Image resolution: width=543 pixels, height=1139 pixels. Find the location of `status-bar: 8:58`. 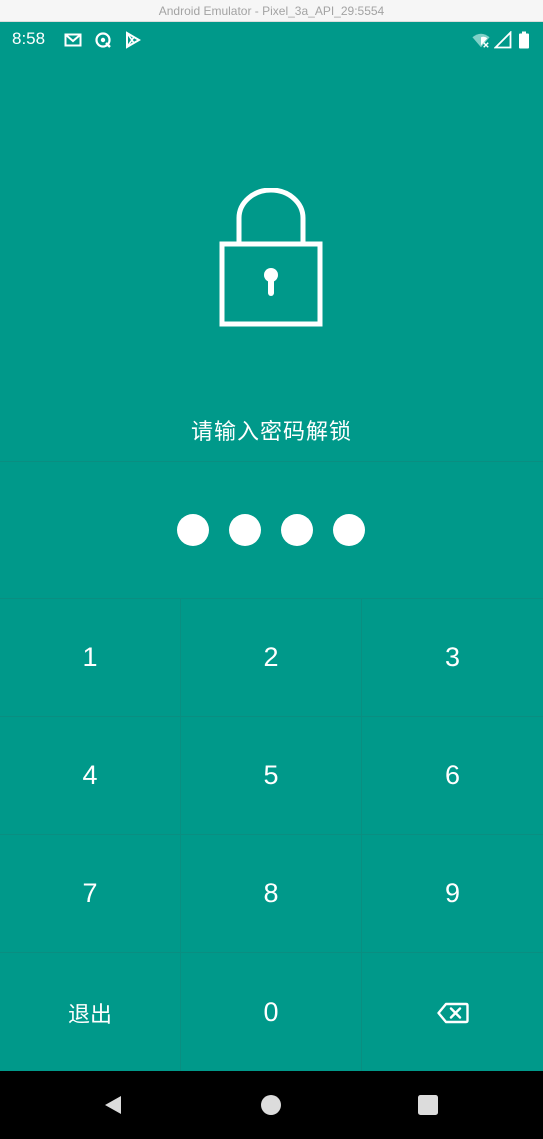

status-bar: 8:58 is located at coordinates (271, 40).